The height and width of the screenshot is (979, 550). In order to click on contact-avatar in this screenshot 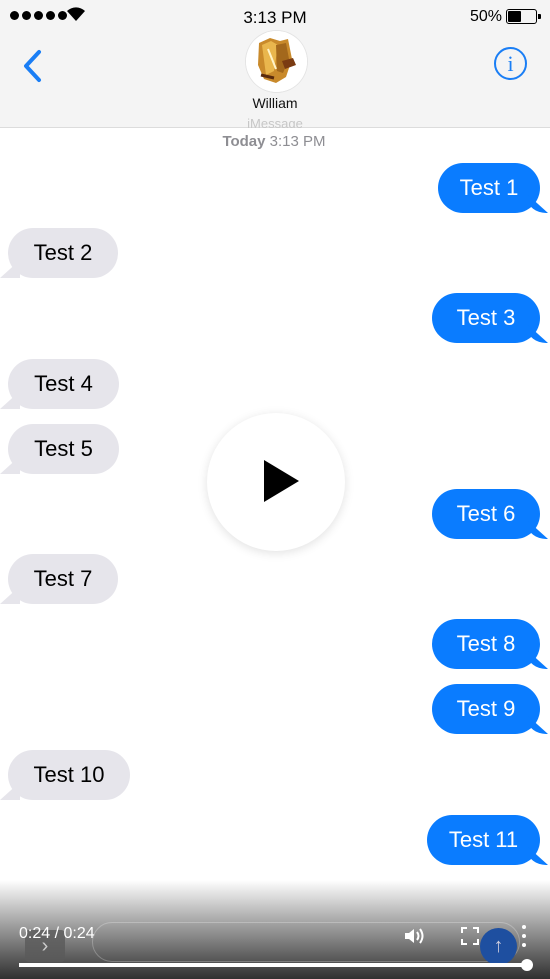, I will do `click(276, 61)`.